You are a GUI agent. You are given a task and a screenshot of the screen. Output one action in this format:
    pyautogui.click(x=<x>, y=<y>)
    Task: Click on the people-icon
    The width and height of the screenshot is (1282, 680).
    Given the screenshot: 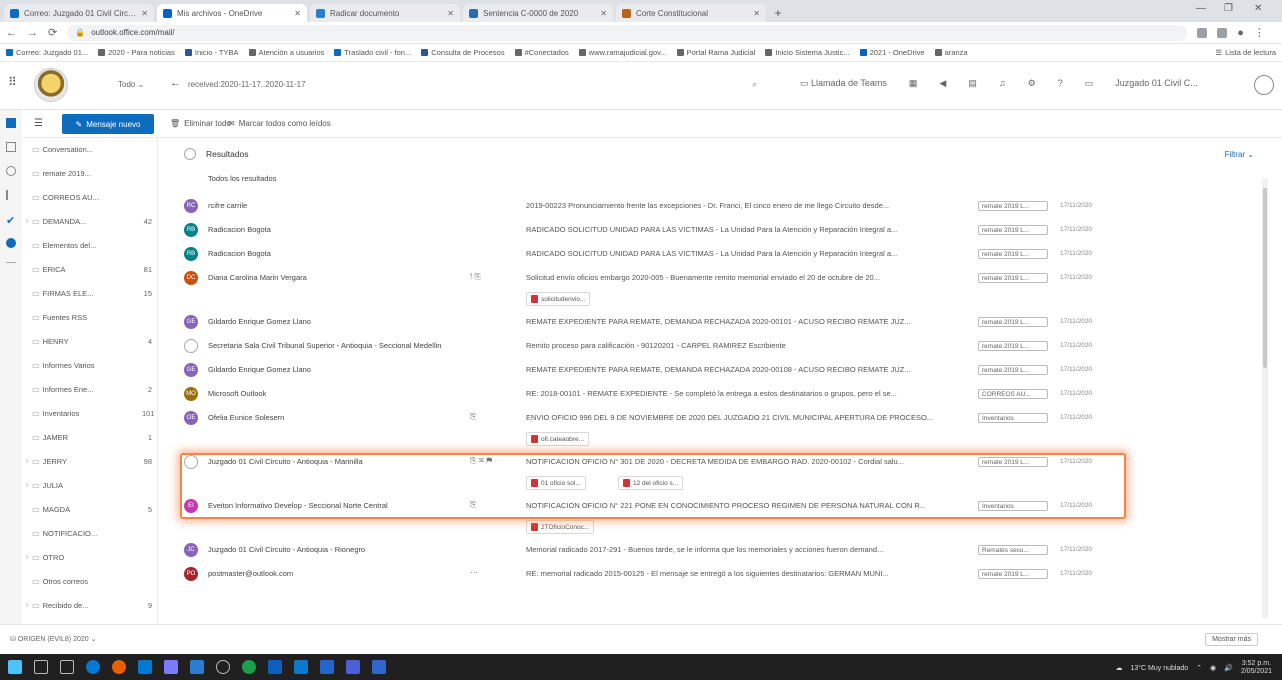 What is the action you would take?
    pyautogui.click(x=11, y=171)
    